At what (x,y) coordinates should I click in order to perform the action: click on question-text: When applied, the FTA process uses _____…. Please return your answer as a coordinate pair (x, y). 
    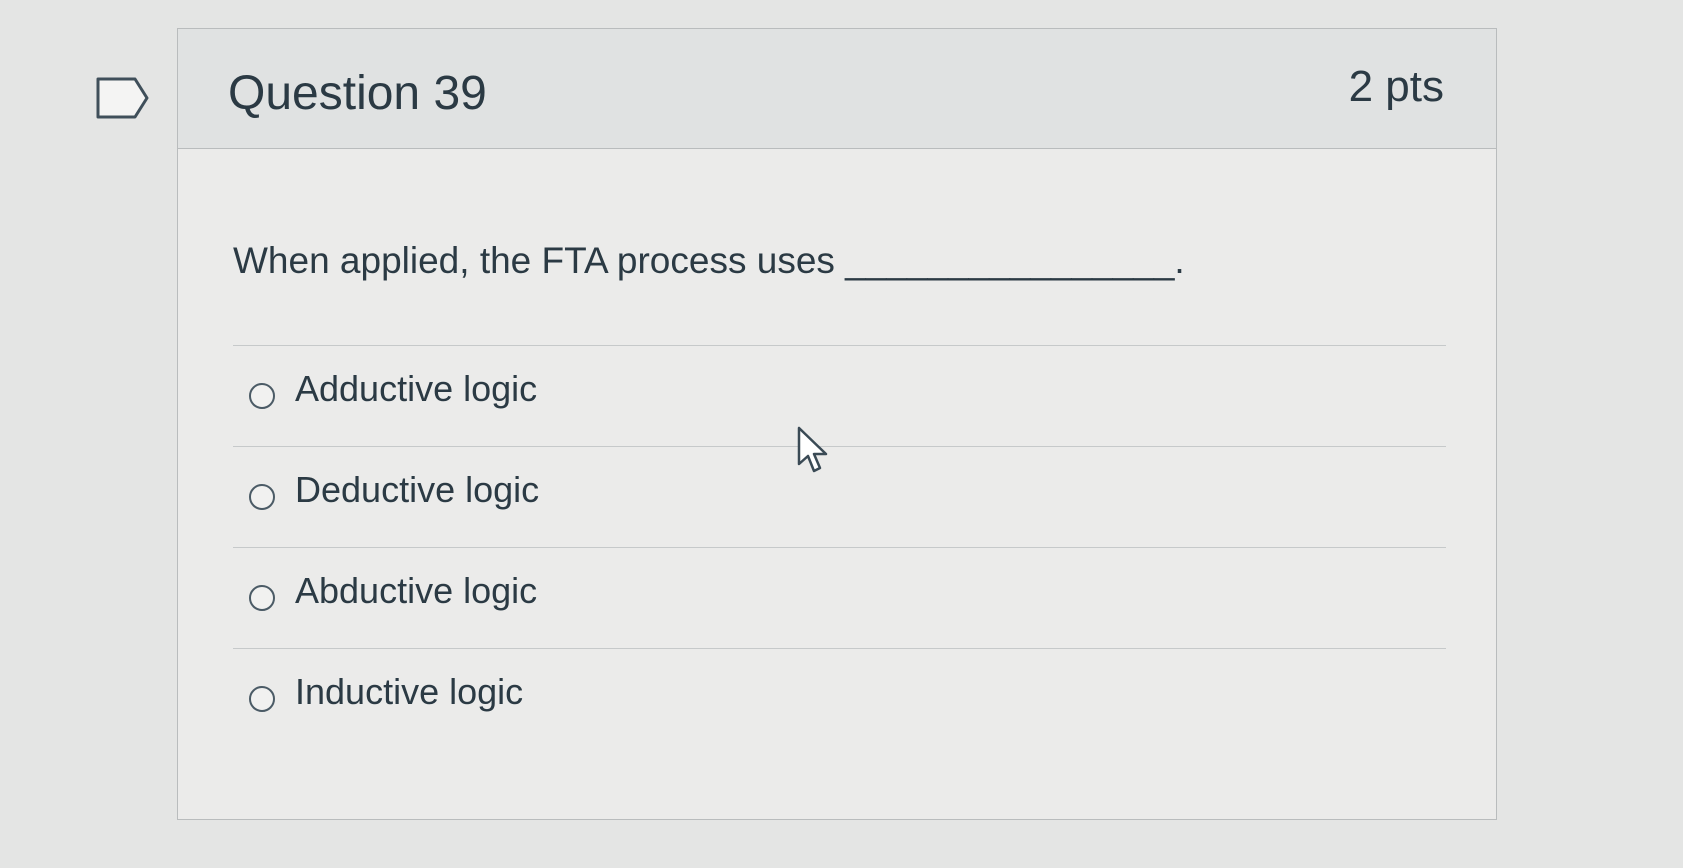
    Looking at the image, I should click on (709, 260).